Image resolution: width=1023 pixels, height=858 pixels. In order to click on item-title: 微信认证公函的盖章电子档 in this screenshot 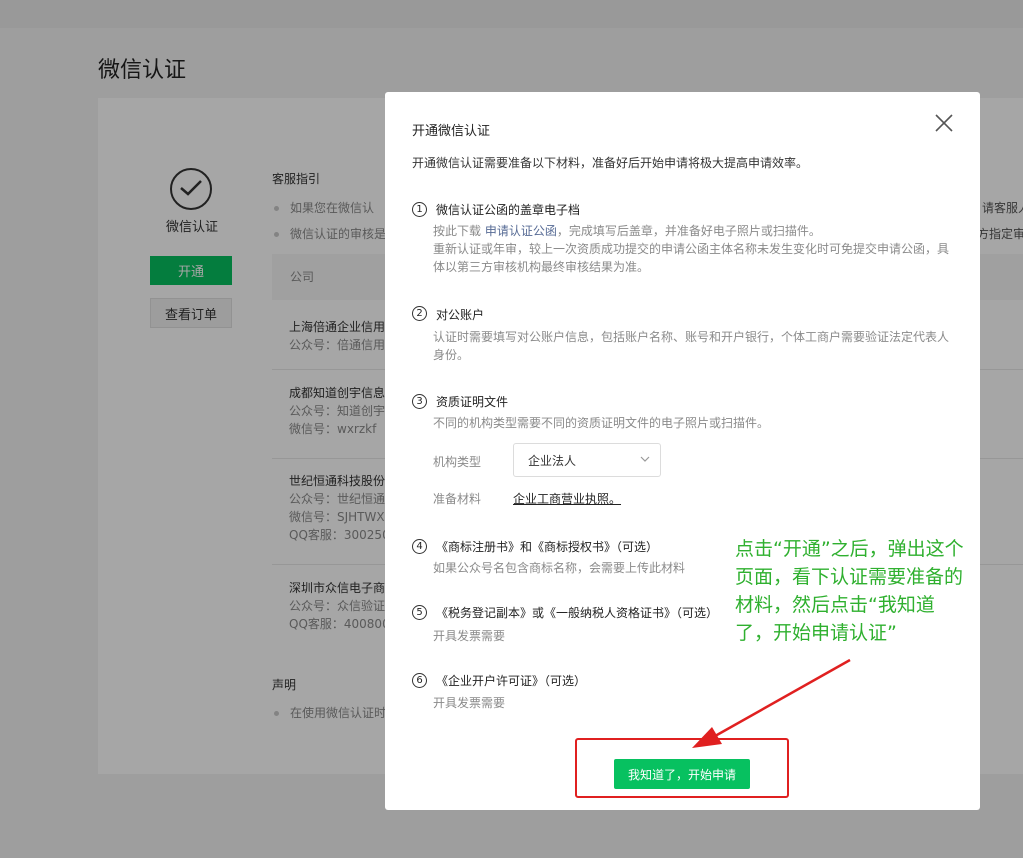, I will do `click(508, 210)`.